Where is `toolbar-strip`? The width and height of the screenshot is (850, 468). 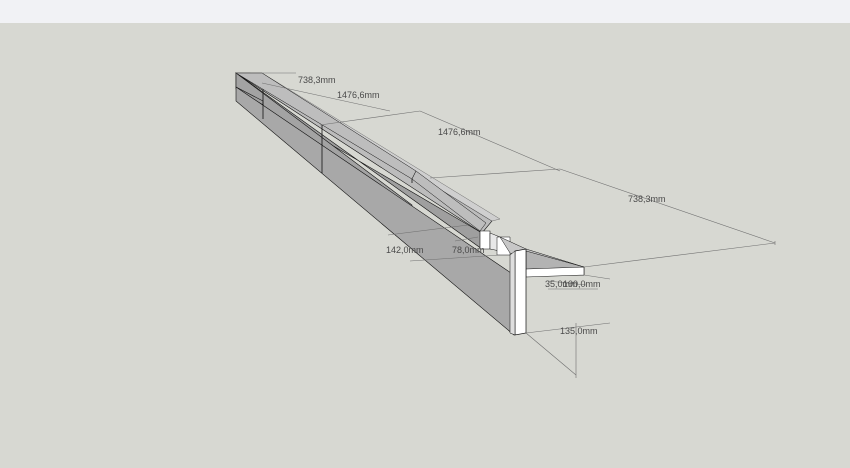 toolbar-strip is located at coordinates (425, 12).